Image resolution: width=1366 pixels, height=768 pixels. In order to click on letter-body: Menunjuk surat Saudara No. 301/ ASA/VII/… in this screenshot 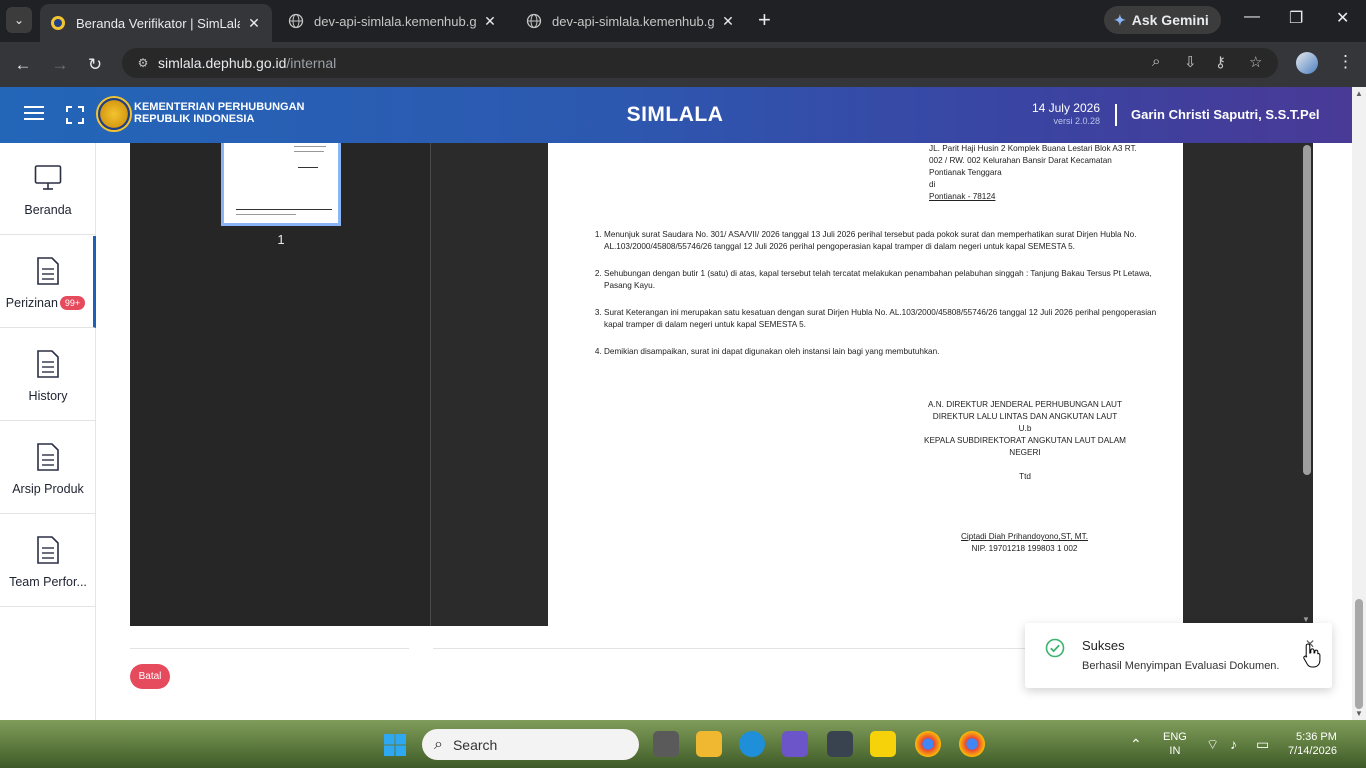, I will do `click(879, 301)`.